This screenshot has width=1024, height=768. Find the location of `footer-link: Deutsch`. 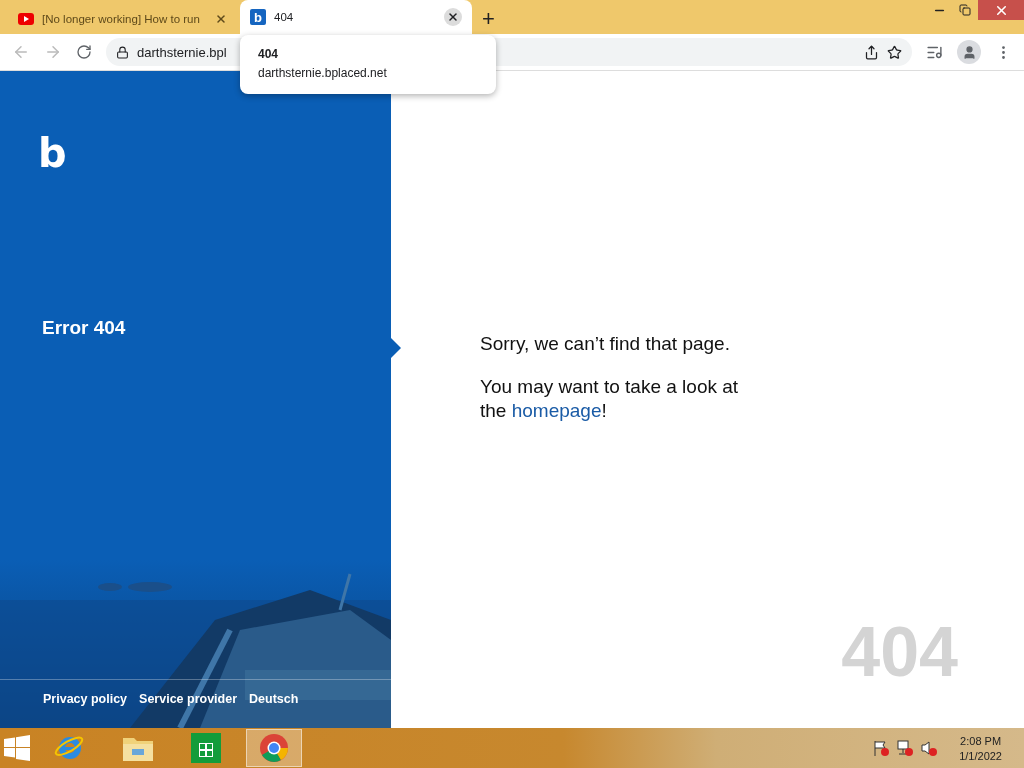

footer-link: Deutsch is located at coordinates (274, 699).